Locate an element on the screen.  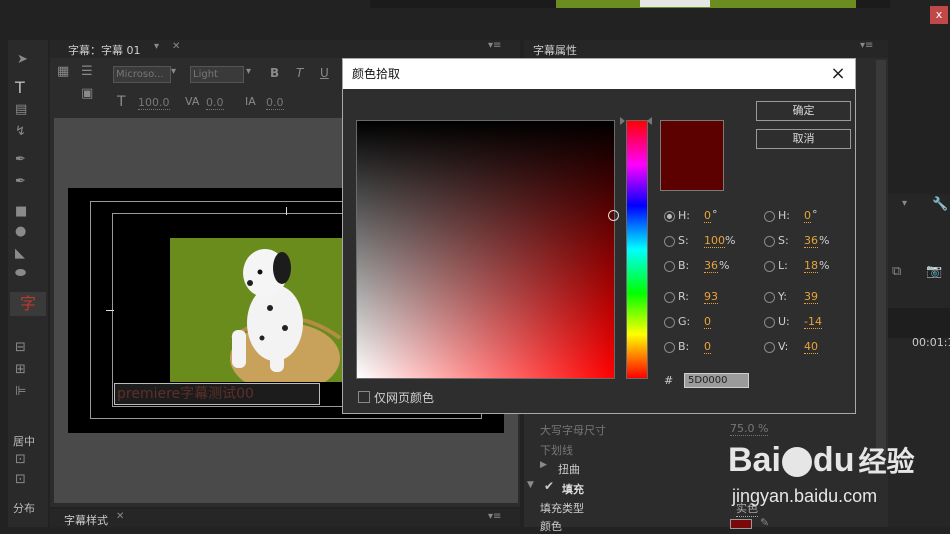
tab-dropdown-icon: ▾ is located at coordinates (156, 46).